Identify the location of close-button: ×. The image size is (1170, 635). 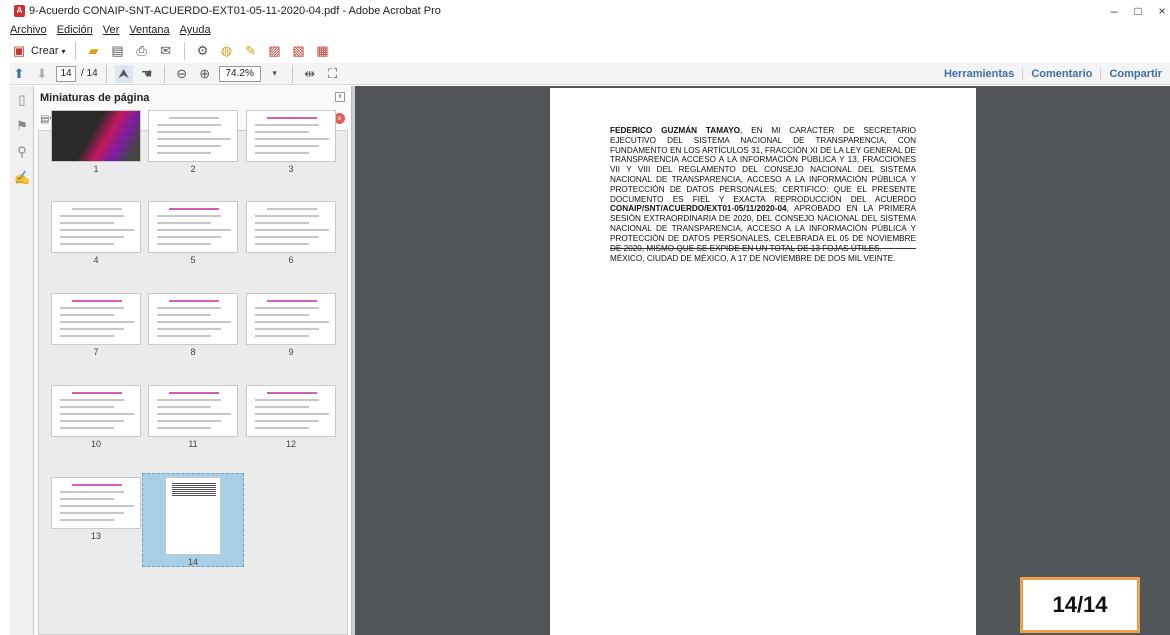
(1159, 11).